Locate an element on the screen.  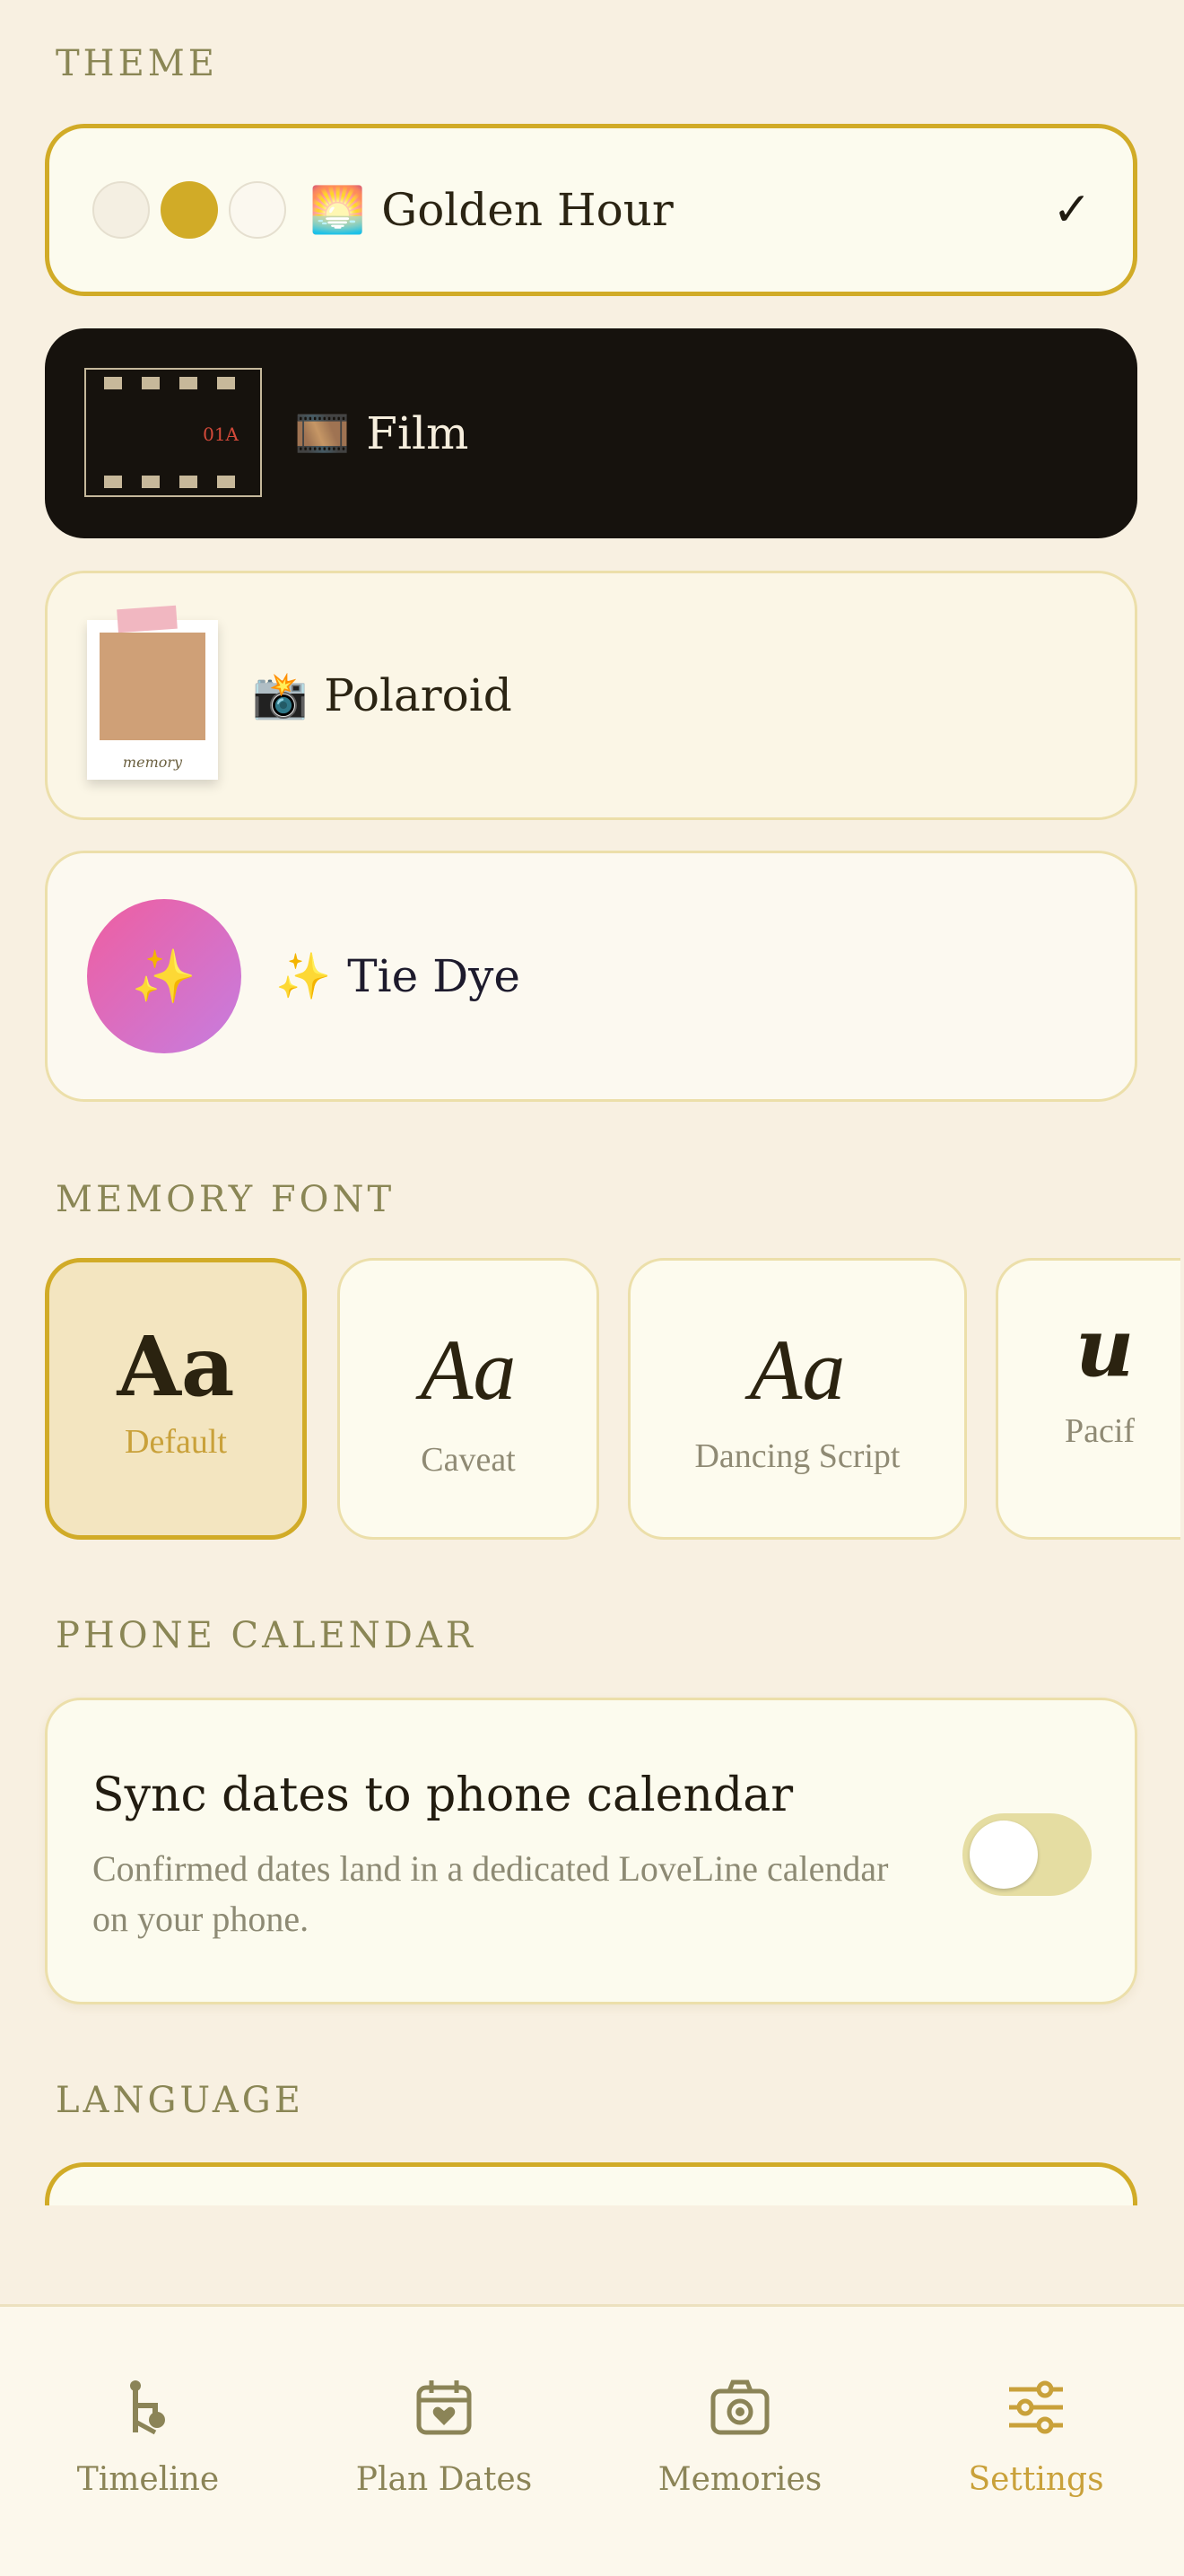
section-label-phone-calendar: PHONE CALENDAR is located at coordinates (266, 1636).